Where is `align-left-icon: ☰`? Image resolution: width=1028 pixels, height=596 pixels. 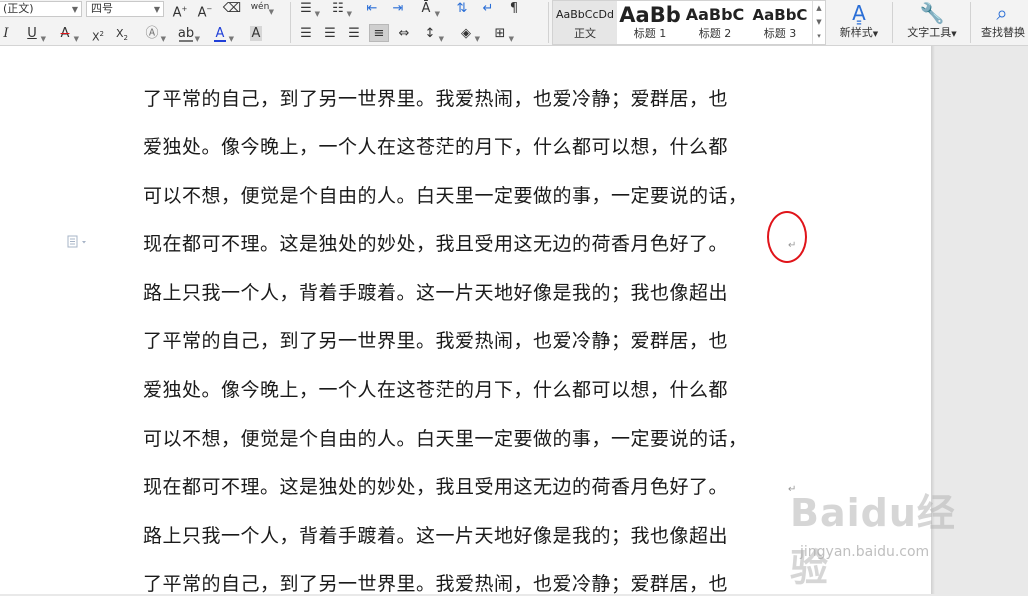
align-left-icon: ☰ is located at coordinates (306, 34).